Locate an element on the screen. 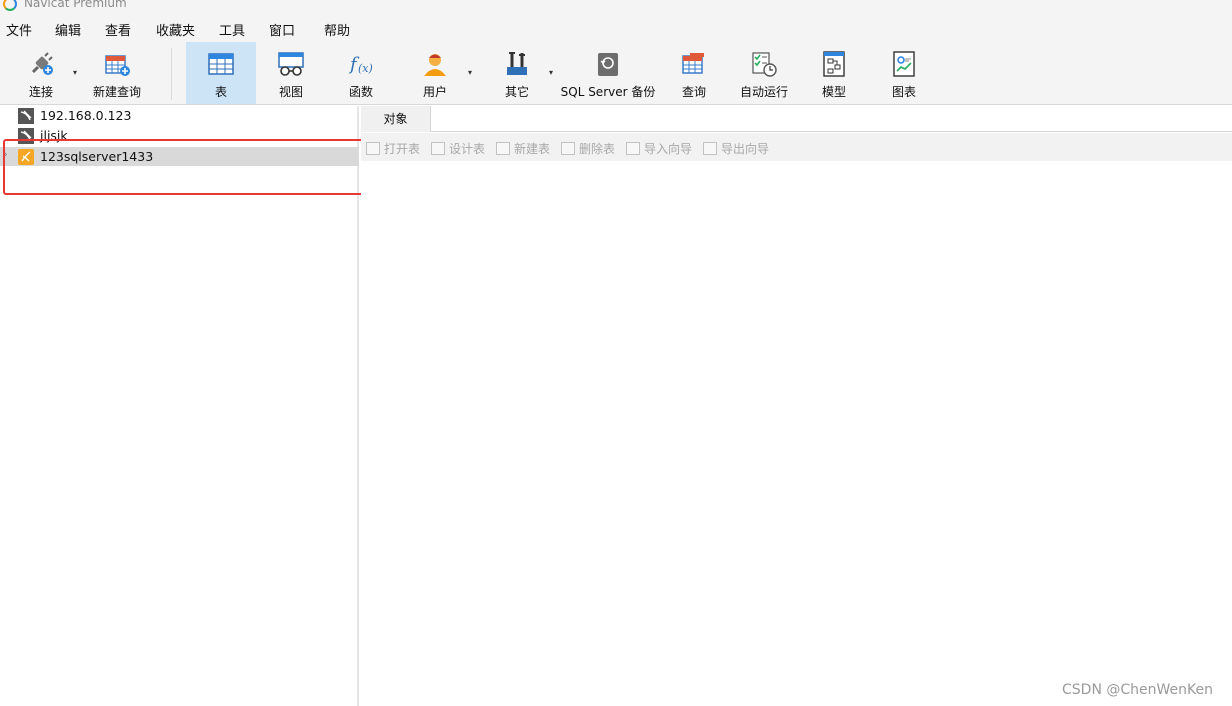 Image resolution: width=1232 pixels, height=706 pixels. highlight-annotation-box is located at coordinates (193, 167).